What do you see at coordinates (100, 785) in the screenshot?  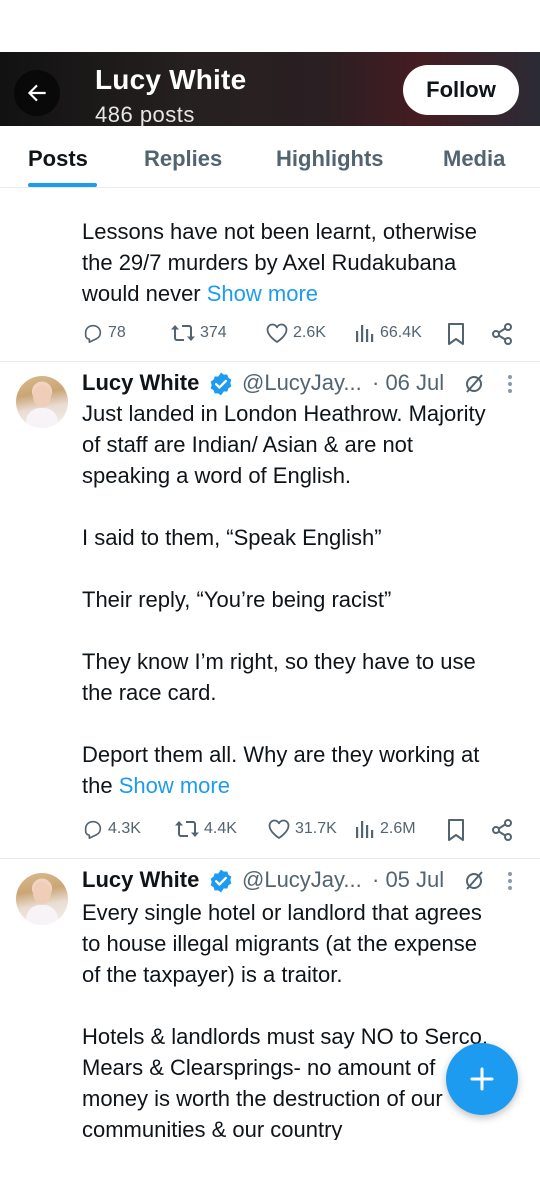 I see `post-line: the` at bounding box center [100, 785].